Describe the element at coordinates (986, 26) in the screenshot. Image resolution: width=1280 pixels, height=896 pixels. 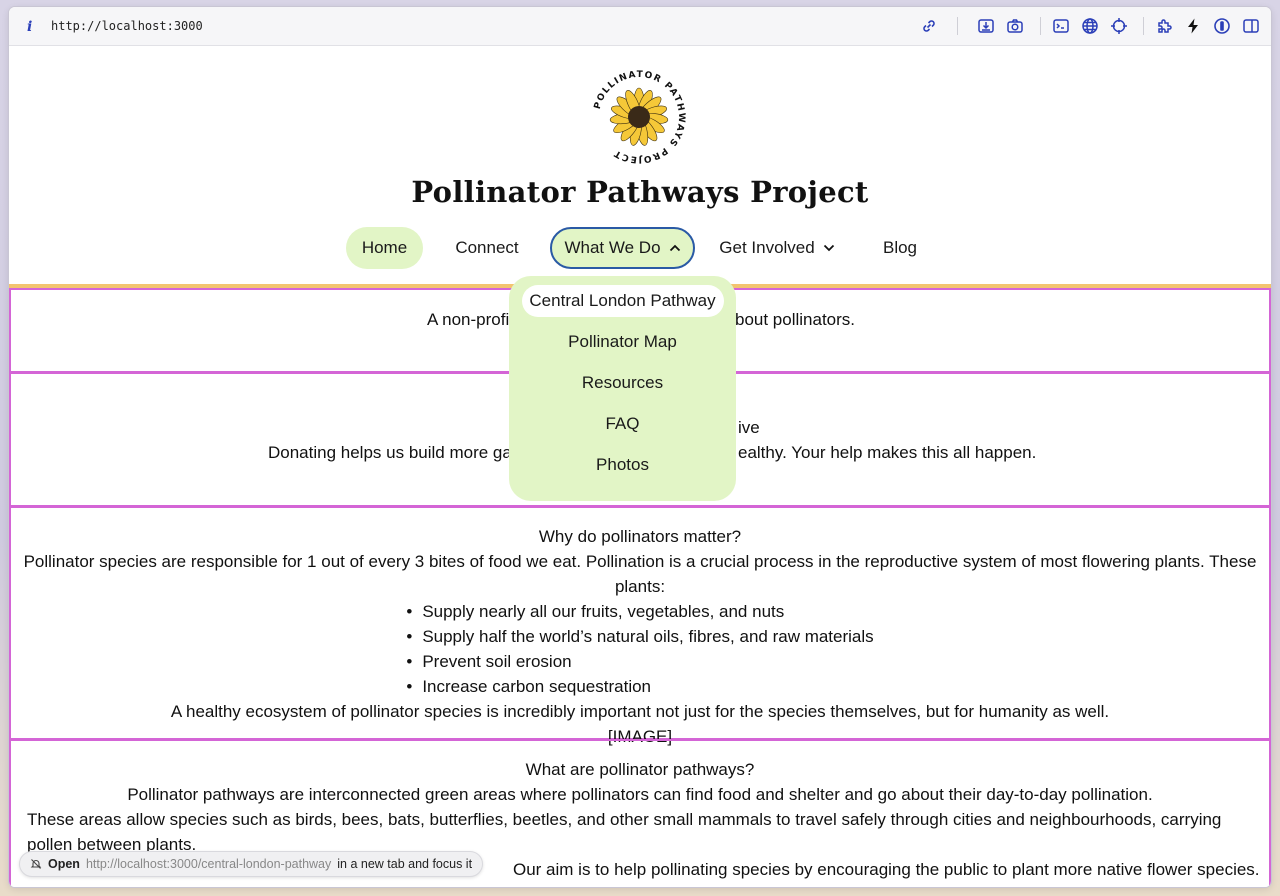
I see `download-icon` at that location.